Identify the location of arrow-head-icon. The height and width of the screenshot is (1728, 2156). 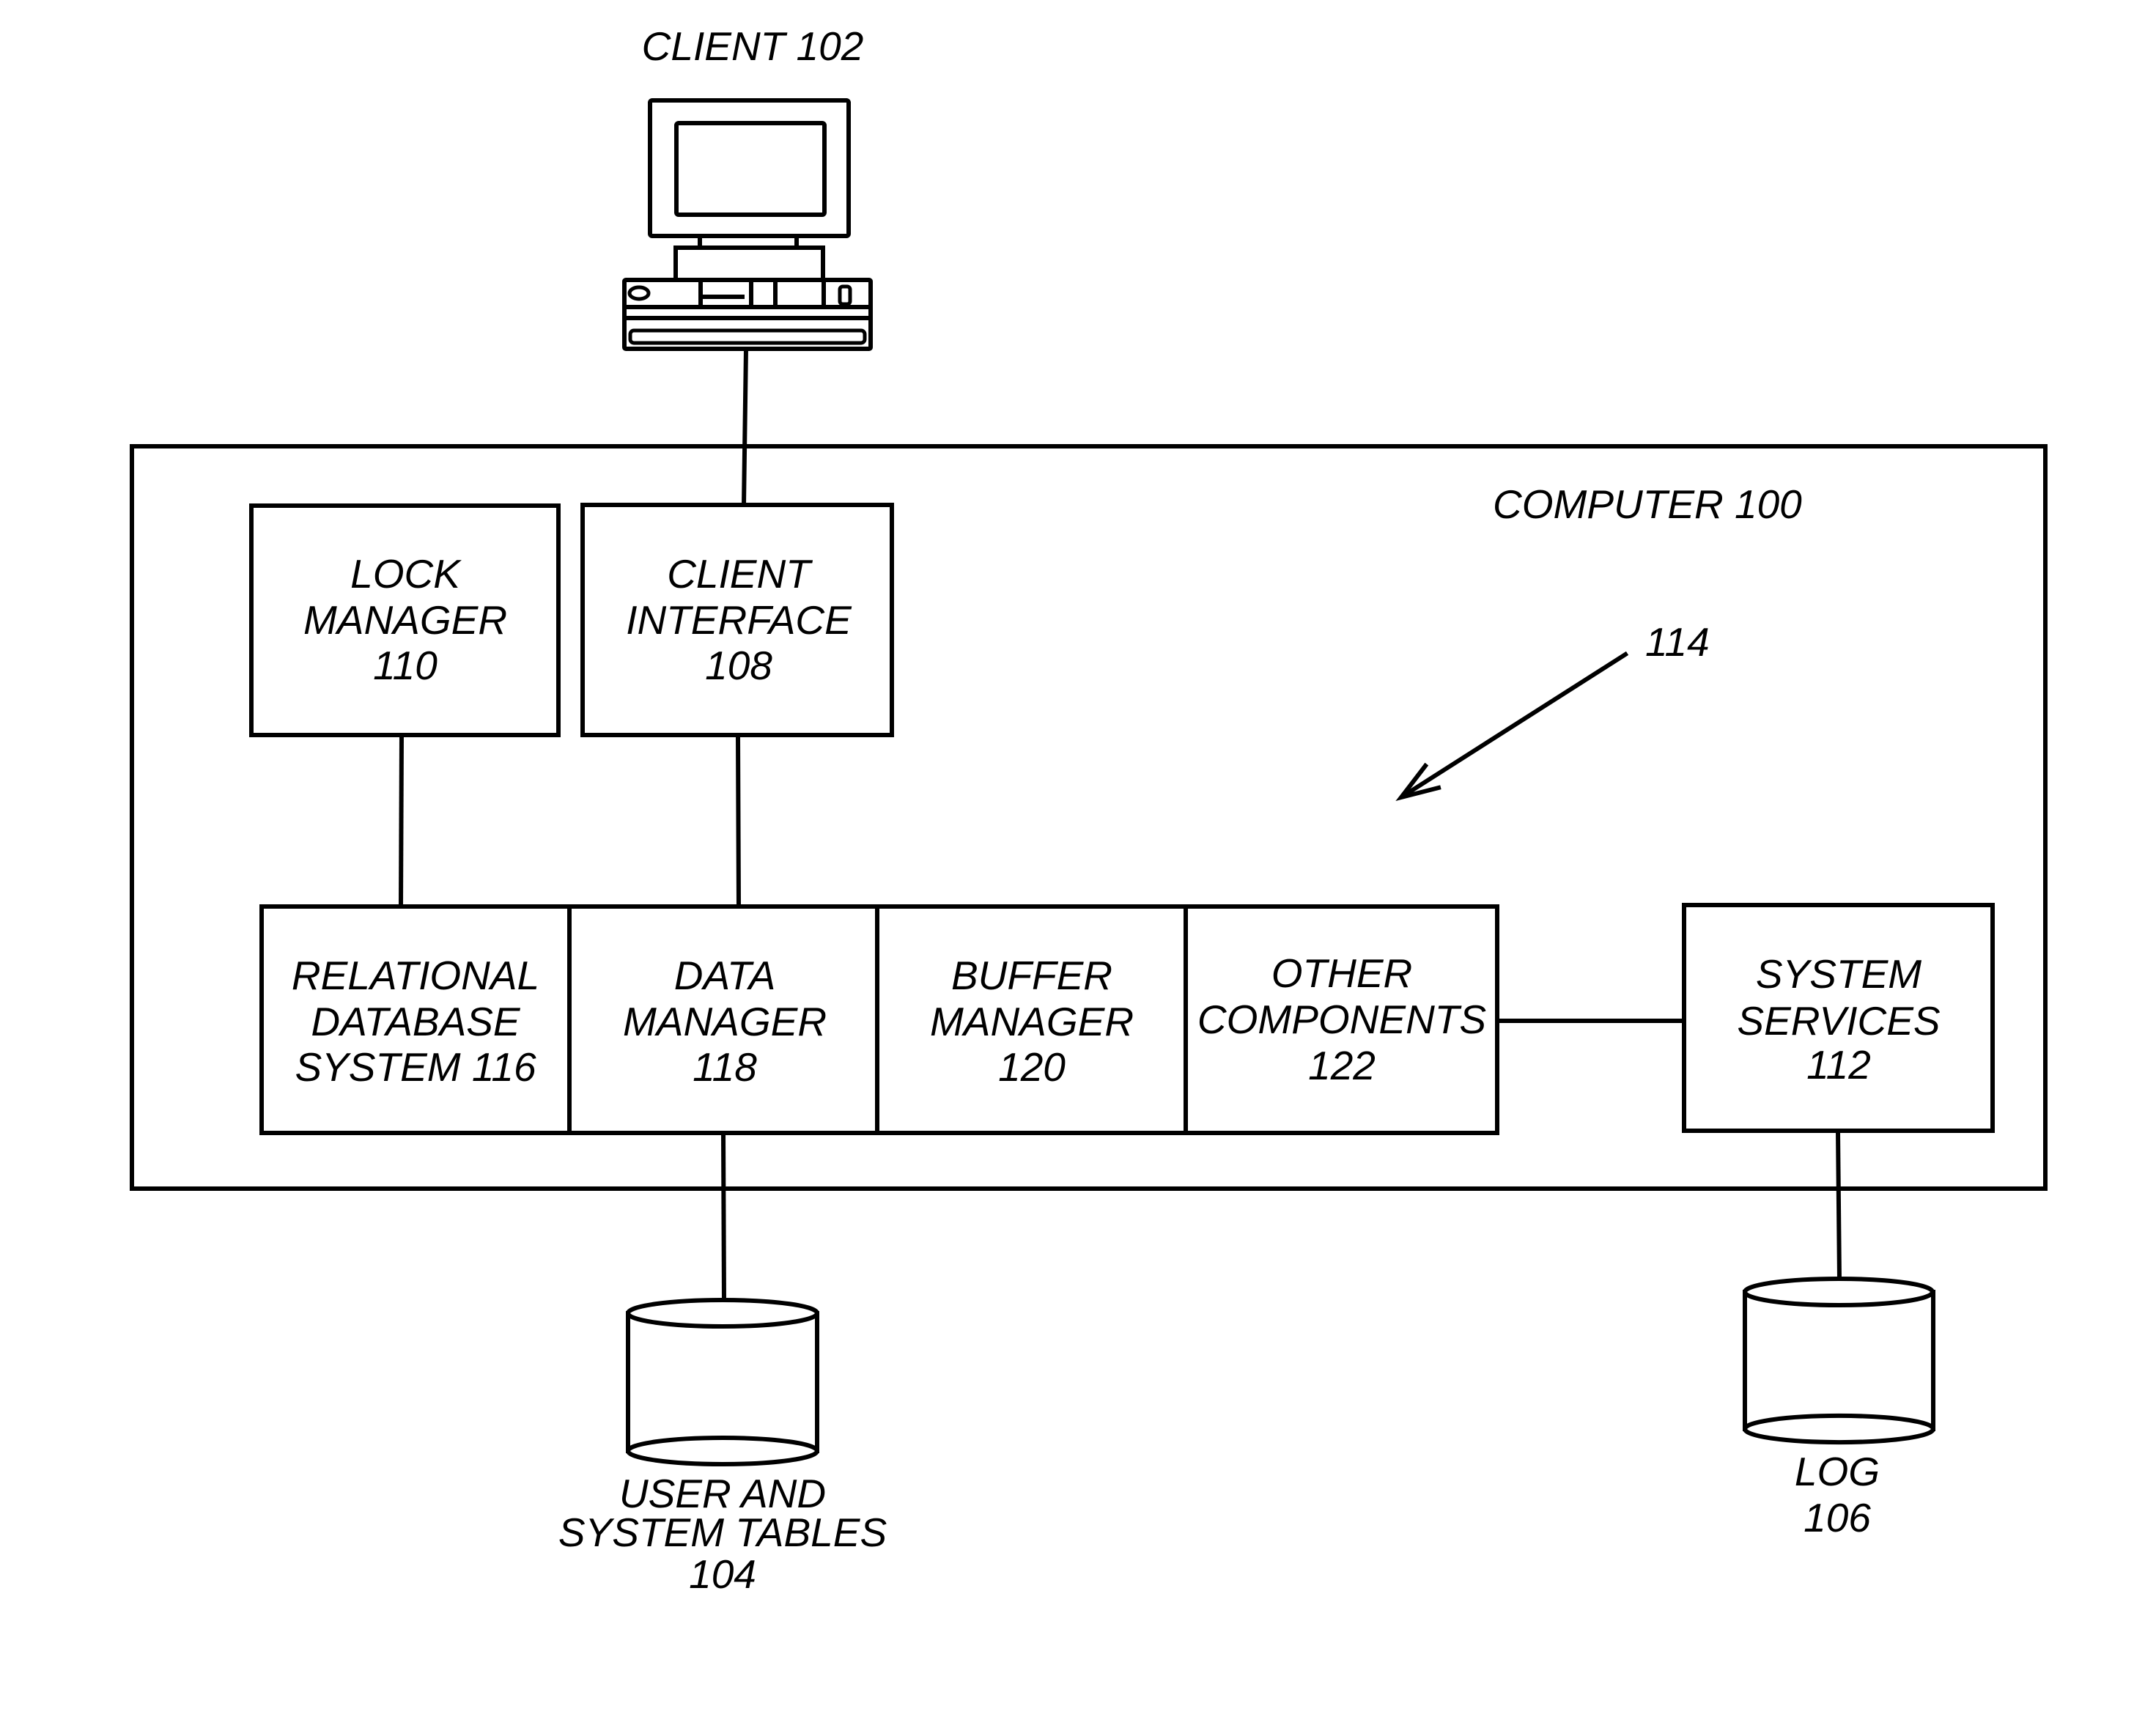
(1418, 782).